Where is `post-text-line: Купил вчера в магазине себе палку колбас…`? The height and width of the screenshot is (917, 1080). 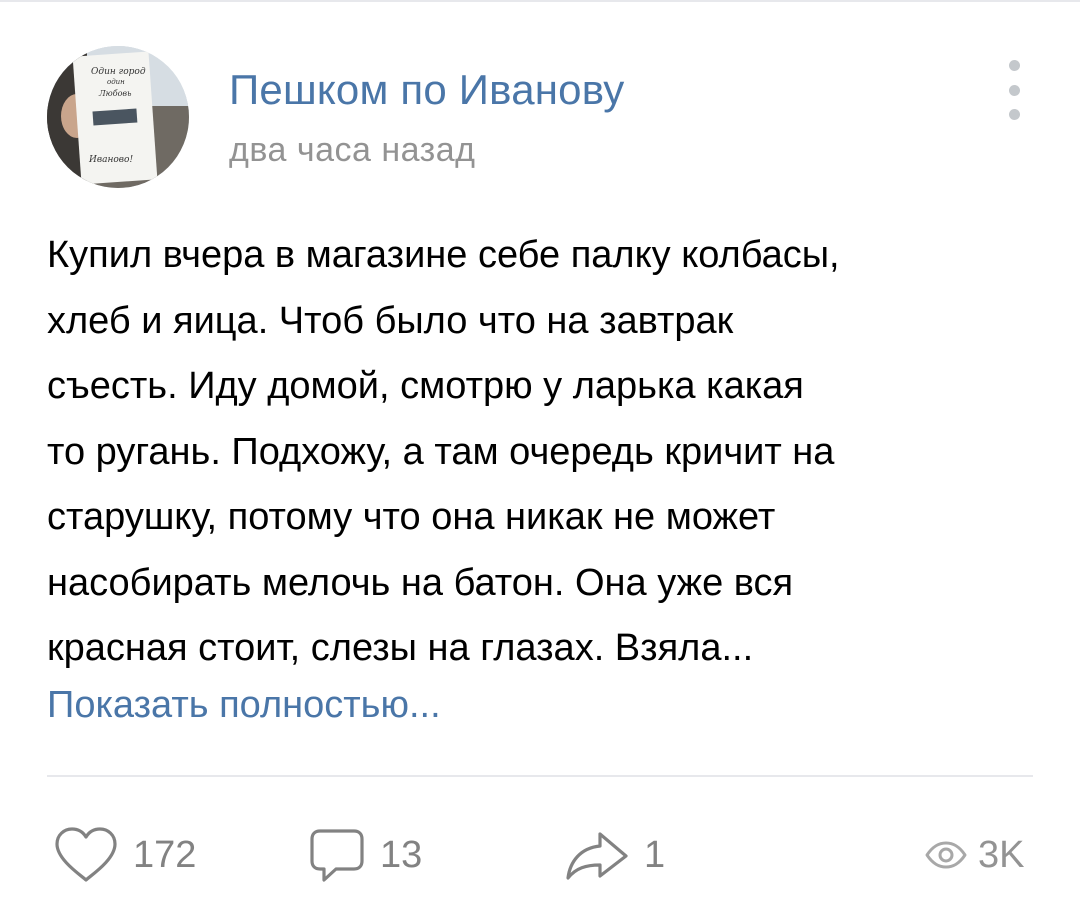
post-text-line: Купил вчера в магазине себе палку колбас… is located at coordinates (443, 255).